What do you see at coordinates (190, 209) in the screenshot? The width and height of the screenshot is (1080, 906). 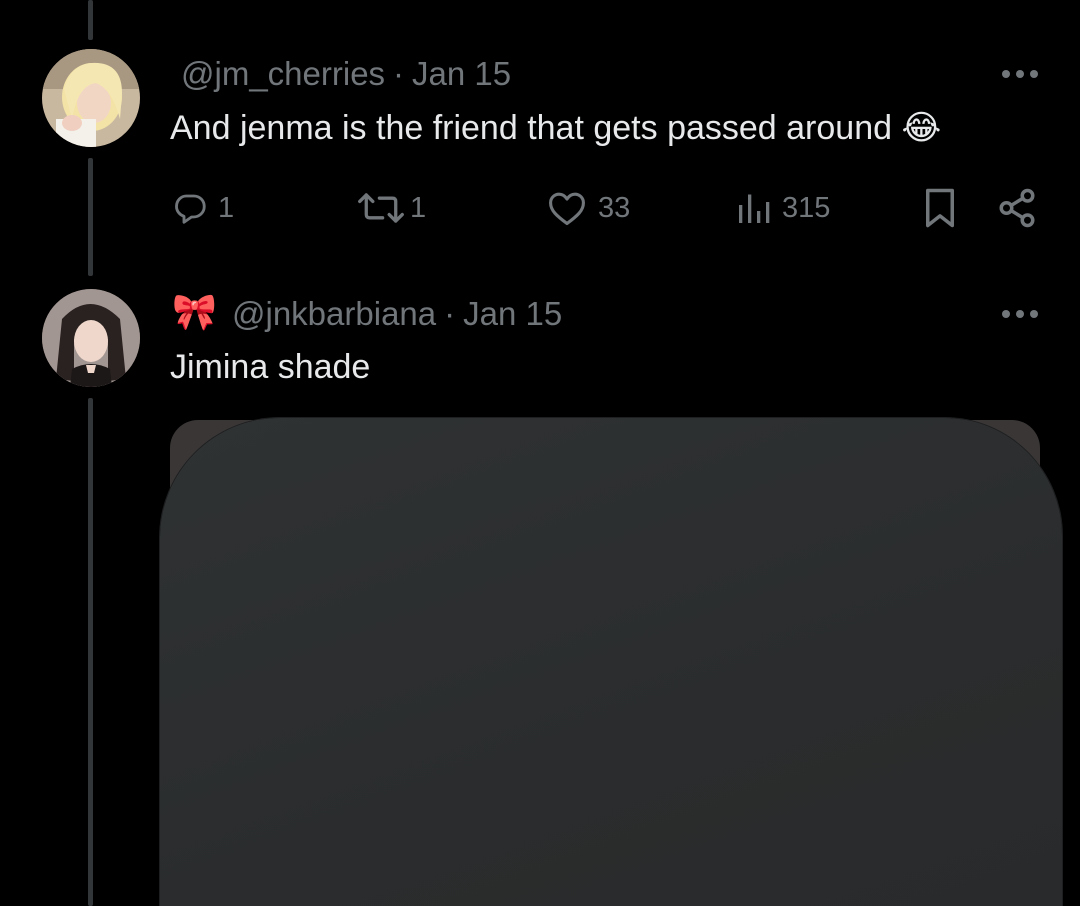 I see `reply-icon` at bounding box center [190, 209].